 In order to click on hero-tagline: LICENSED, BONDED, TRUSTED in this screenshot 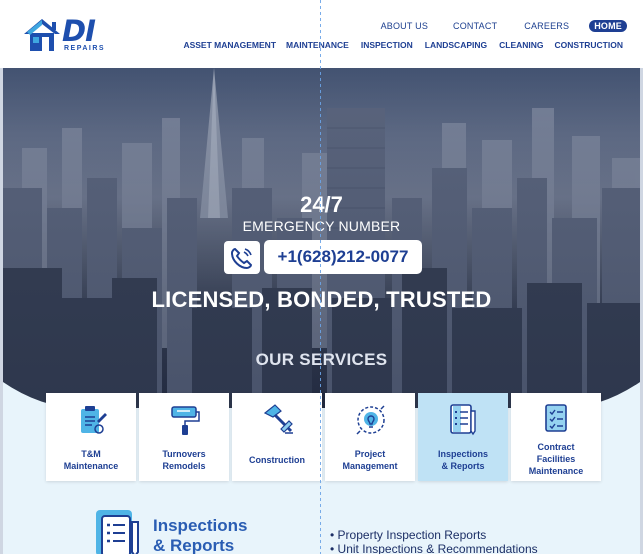, I will do `click(321, 299)`.